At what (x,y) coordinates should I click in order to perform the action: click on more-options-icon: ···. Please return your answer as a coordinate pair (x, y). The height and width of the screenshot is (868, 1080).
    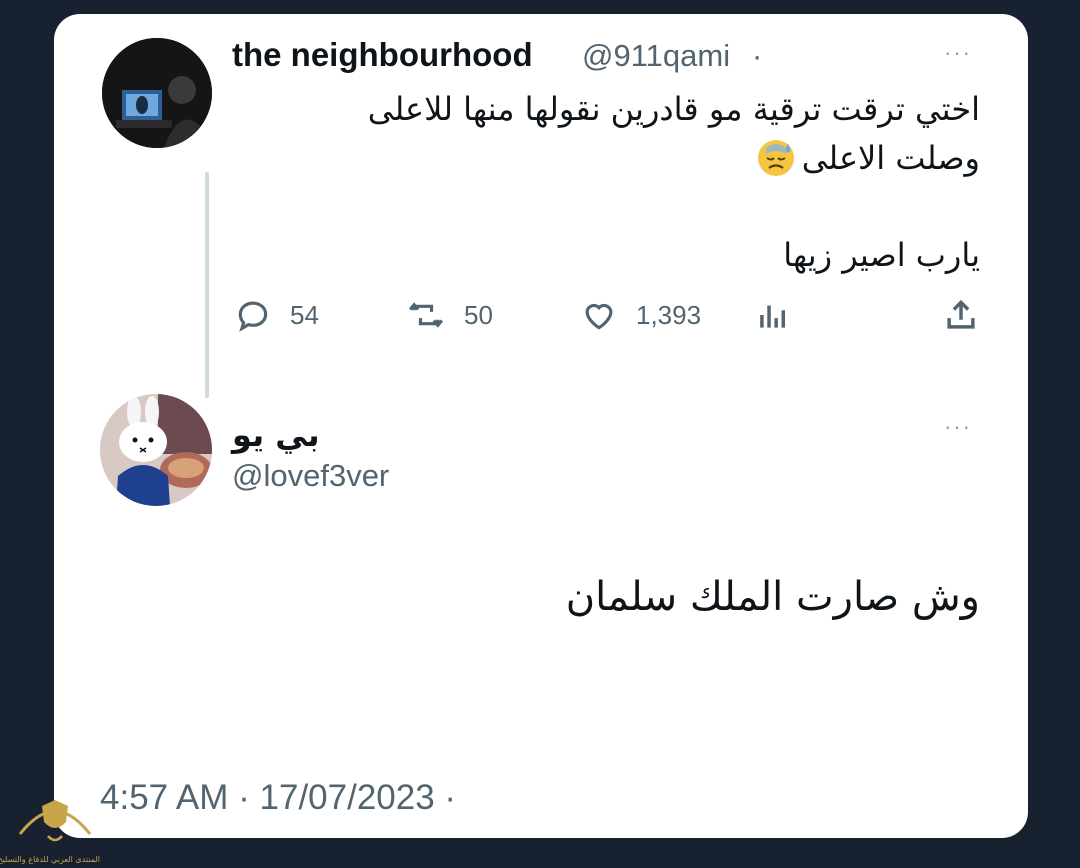
    Looking at the image, I should click on (958, 53).